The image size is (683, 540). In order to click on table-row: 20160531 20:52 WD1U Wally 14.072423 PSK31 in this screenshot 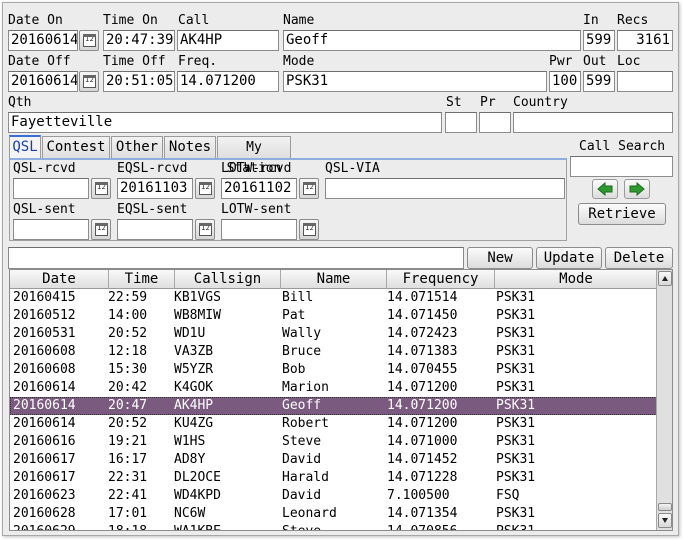, I will do `click(333, 334)`.